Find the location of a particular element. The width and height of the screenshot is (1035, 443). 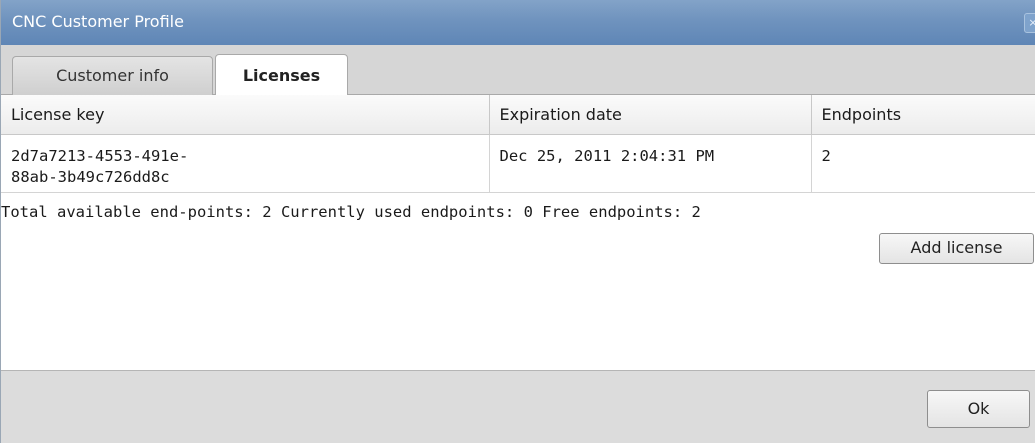

tab-customer-info: Customer info is located at coordinates (112, 75).